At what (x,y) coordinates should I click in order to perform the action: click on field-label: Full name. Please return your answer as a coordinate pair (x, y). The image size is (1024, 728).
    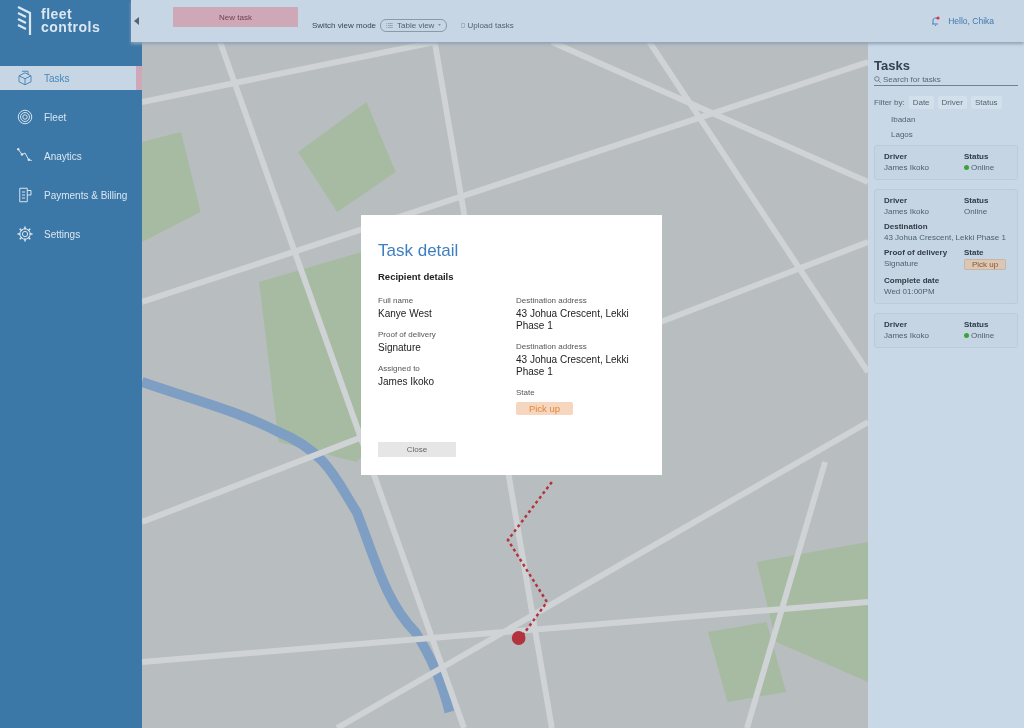
    Looking at the image, I should click on (396, 300).